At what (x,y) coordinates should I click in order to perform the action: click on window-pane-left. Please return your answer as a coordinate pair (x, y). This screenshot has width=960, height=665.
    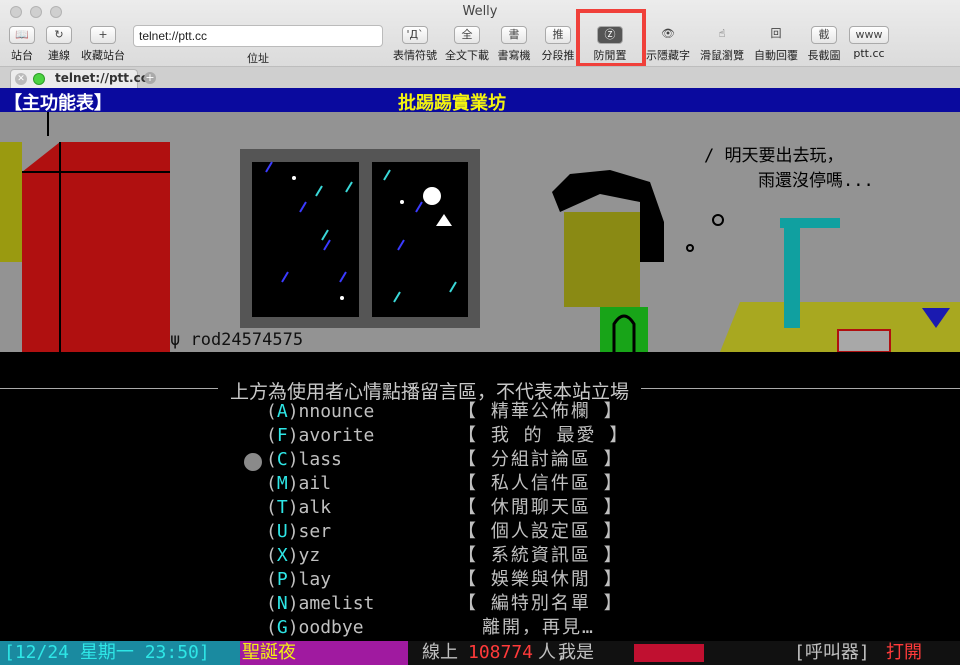
    Looking at the image, I should click on (305, 239).